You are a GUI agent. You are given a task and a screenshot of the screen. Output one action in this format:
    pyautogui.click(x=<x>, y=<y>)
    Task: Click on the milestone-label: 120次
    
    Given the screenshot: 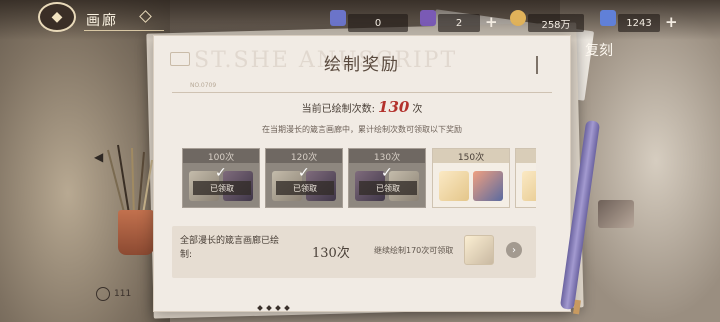 What is the action you would take?
    pyautogui.click(x=304, y=156)
    